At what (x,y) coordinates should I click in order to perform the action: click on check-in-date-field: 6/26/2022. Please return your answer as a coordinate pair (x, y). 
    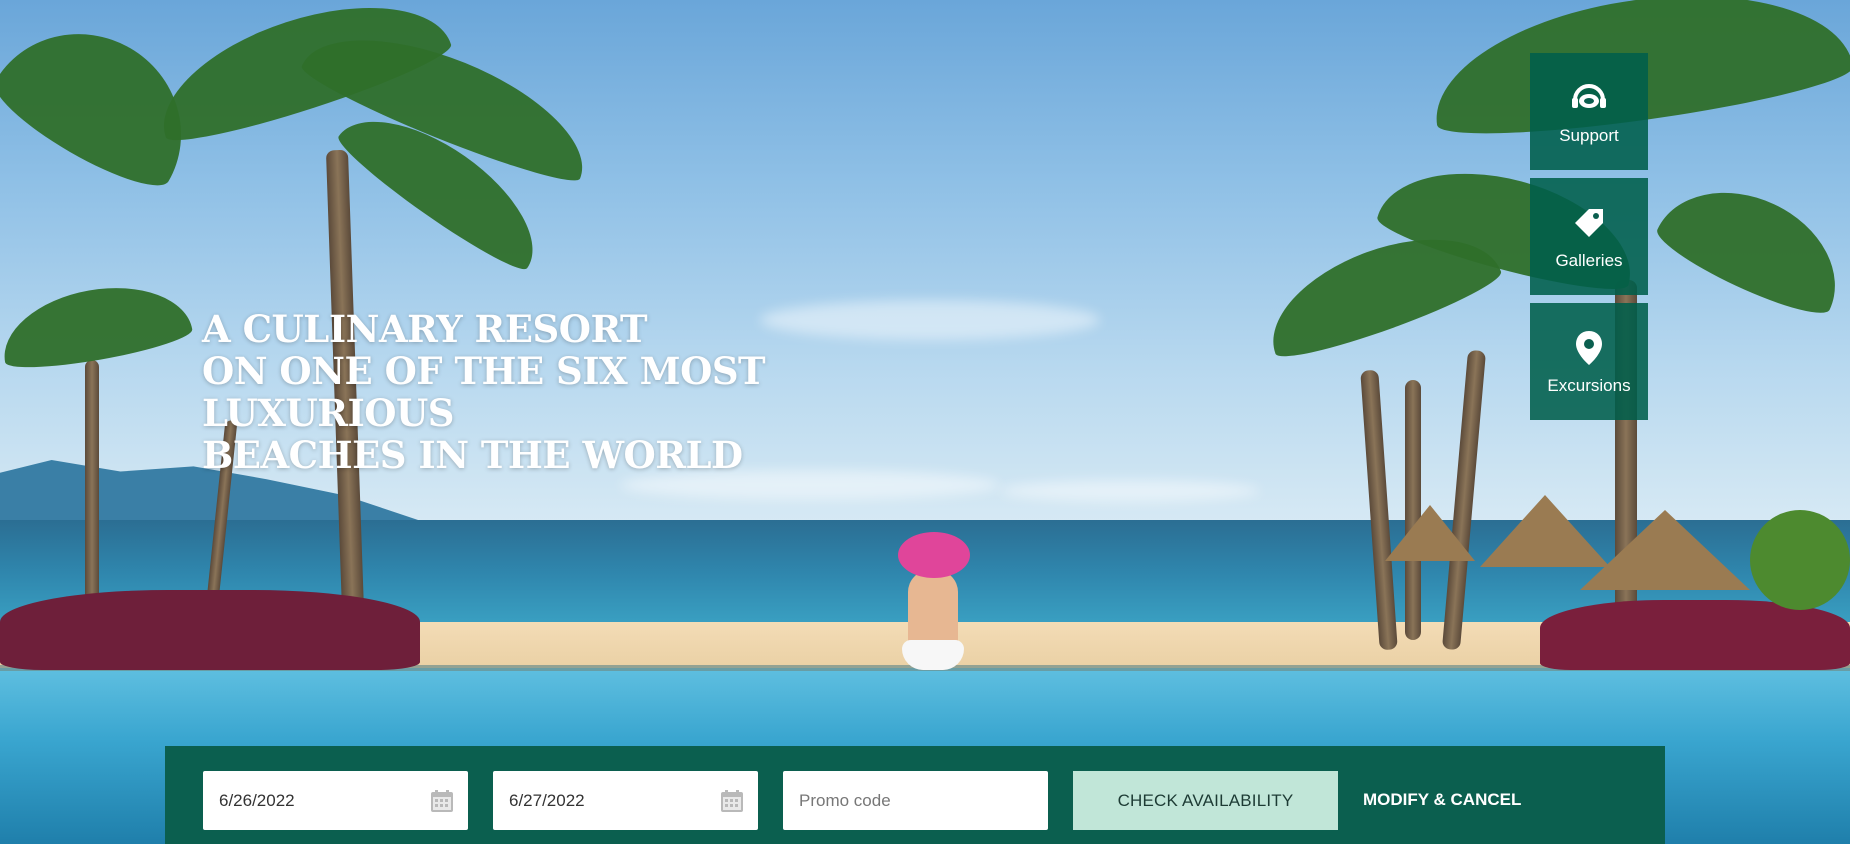
    Looking at the image, I should click on (335, 800).